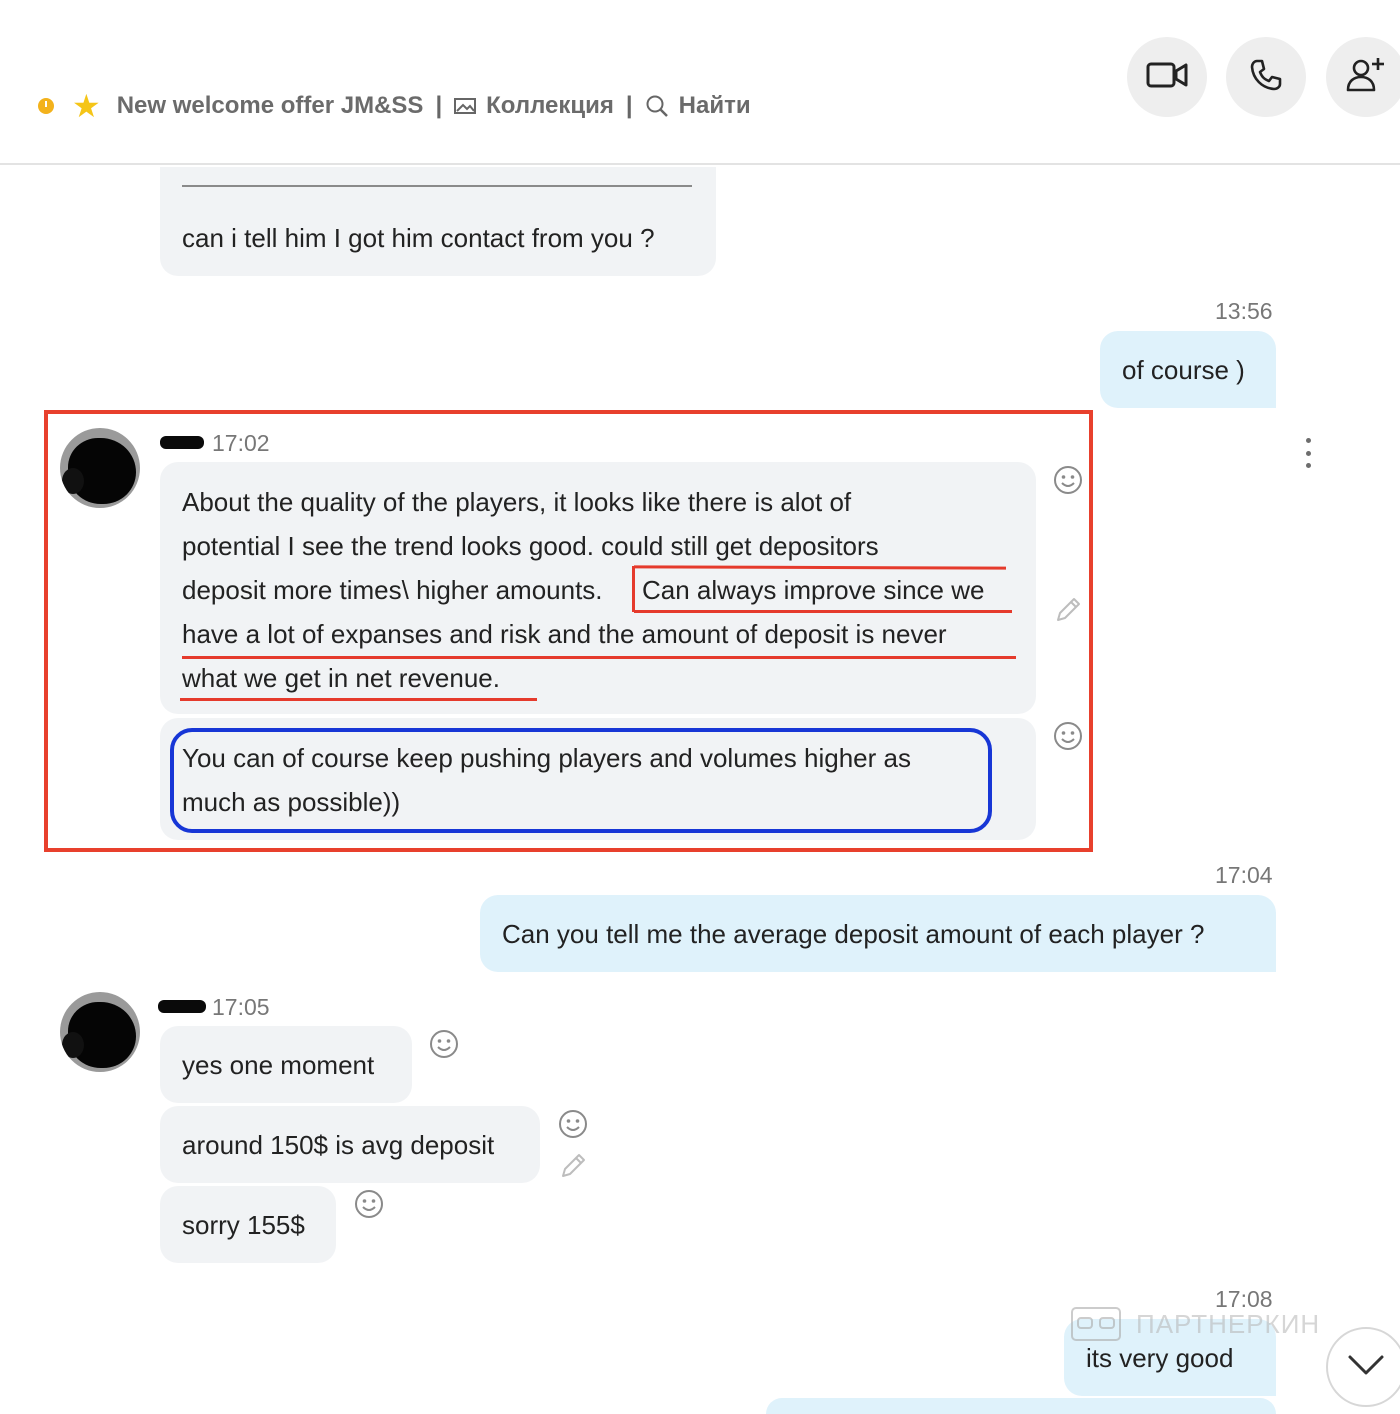 The image size is (1400, 1414). What do you see at coordinates (715, 106) in the screenshot?
I see `search-link: Найти` at bounding box center [715, 106].